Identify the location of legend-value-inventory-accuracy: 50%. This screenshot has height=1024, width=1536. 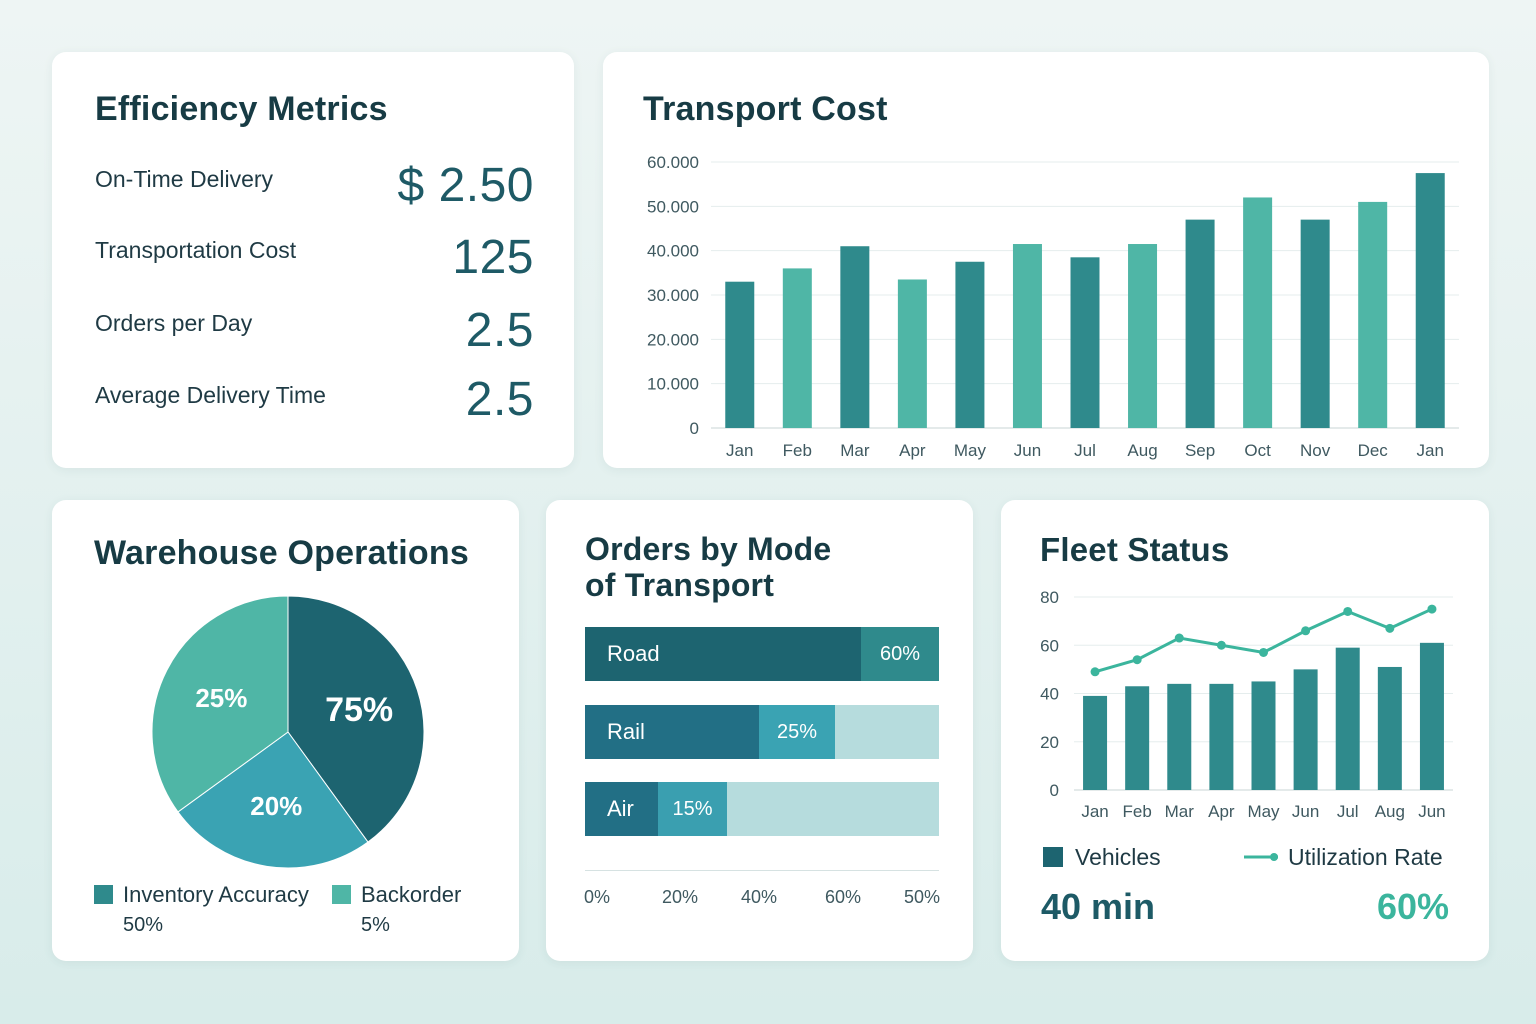
(143, 925).